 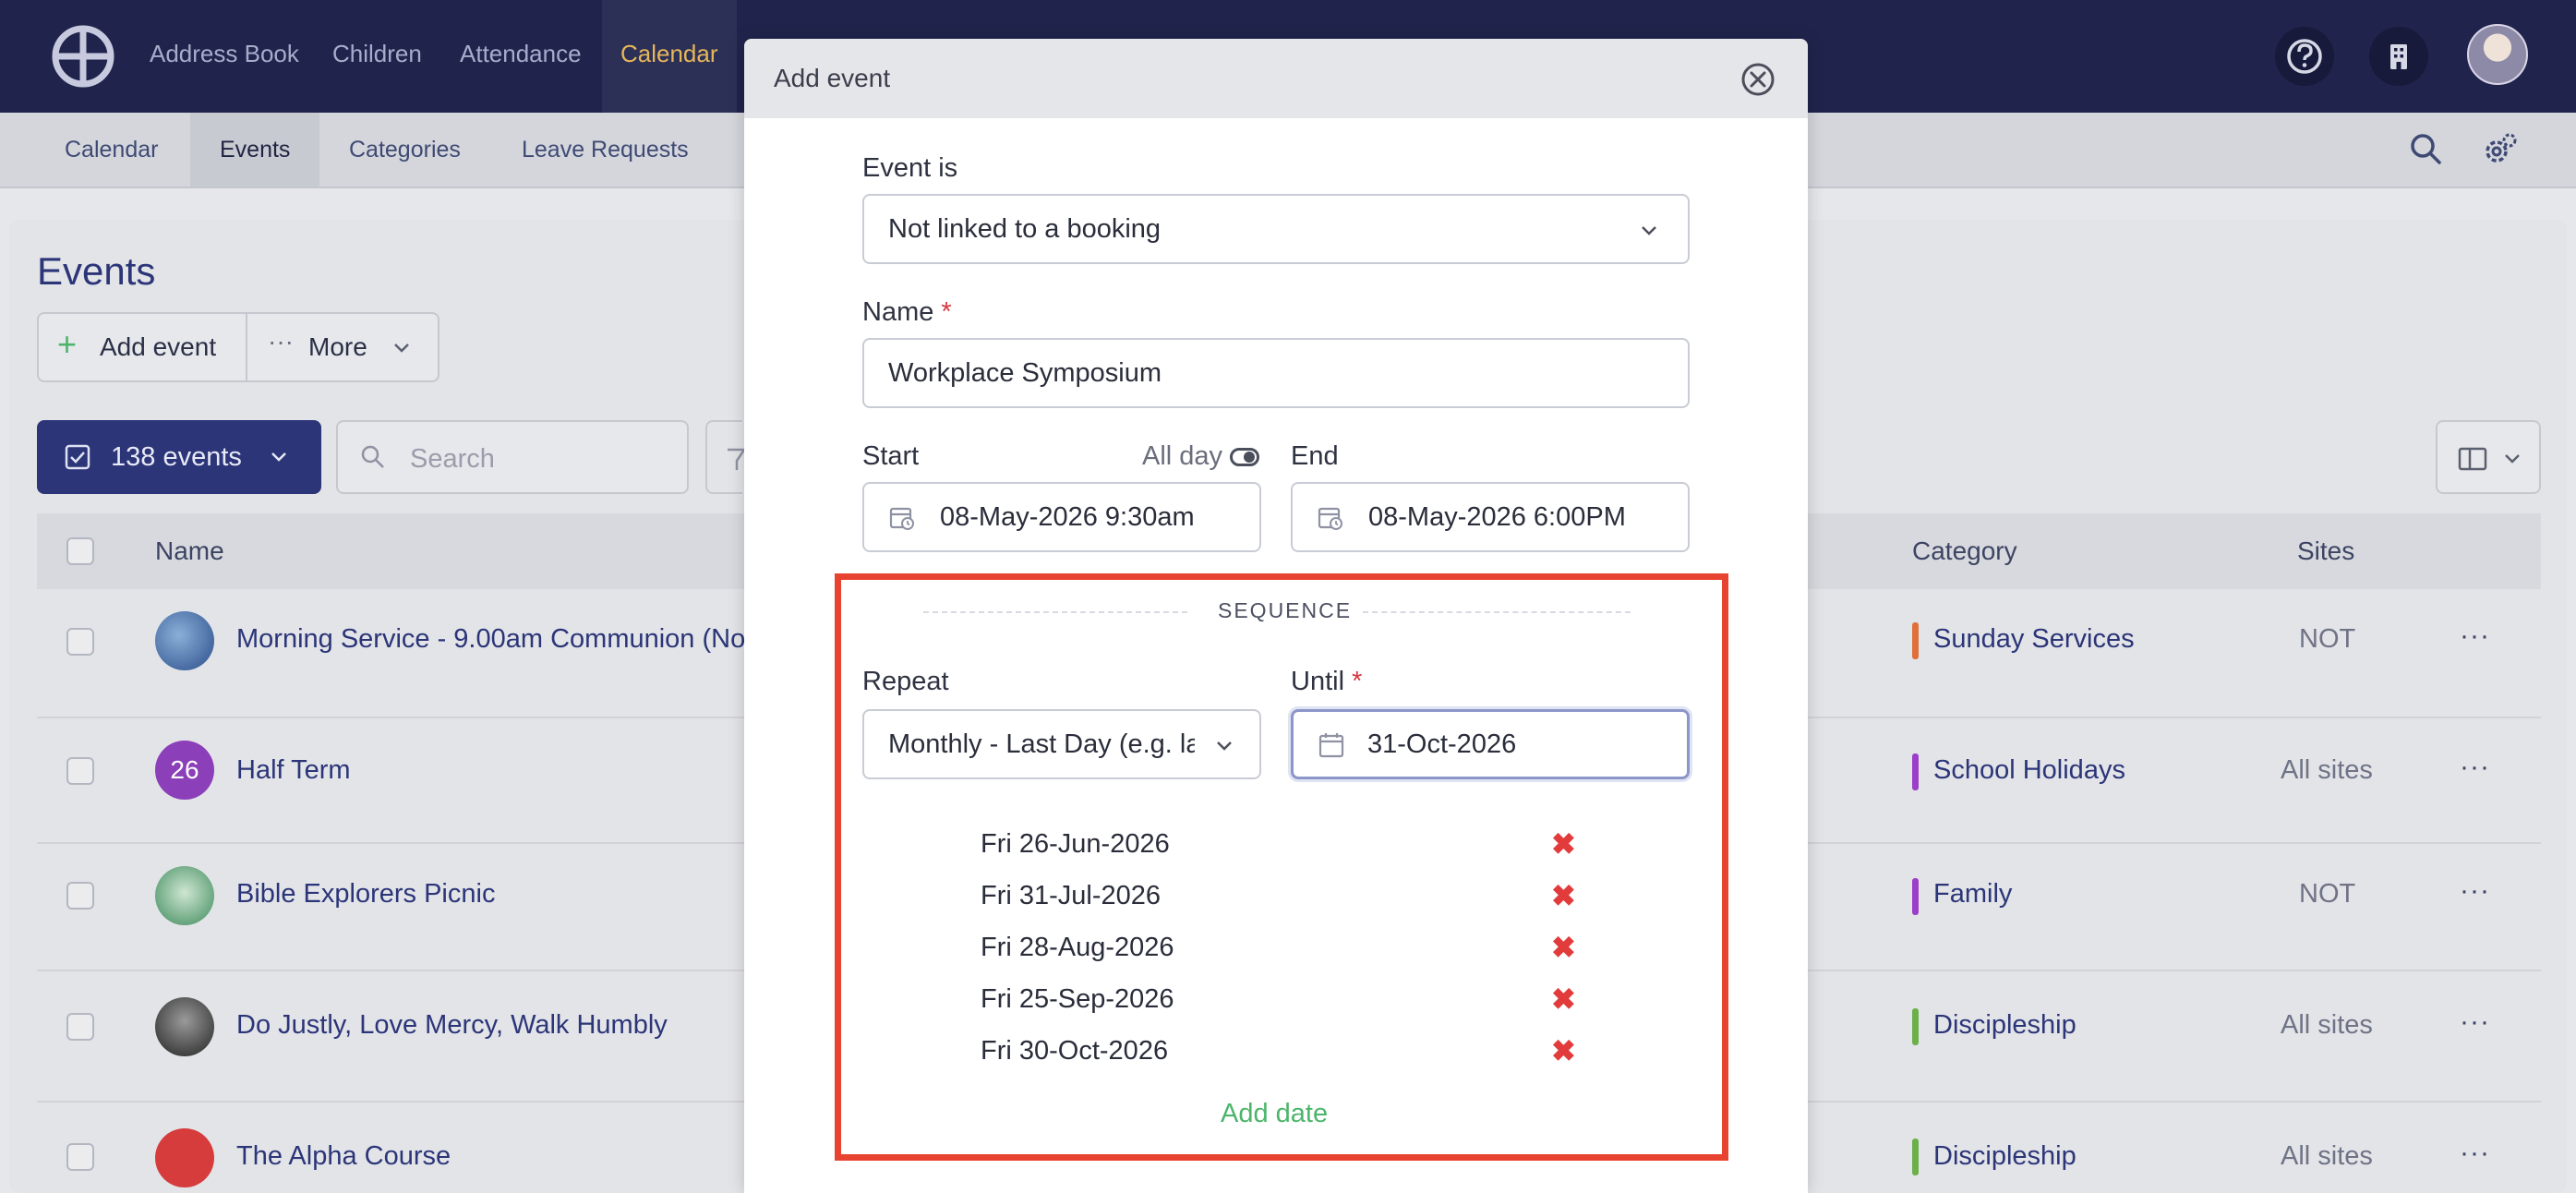 What do you see at coordinates (184, 895) in the screenshot?
I see `event-avatar` at bounding box center [184, 895].